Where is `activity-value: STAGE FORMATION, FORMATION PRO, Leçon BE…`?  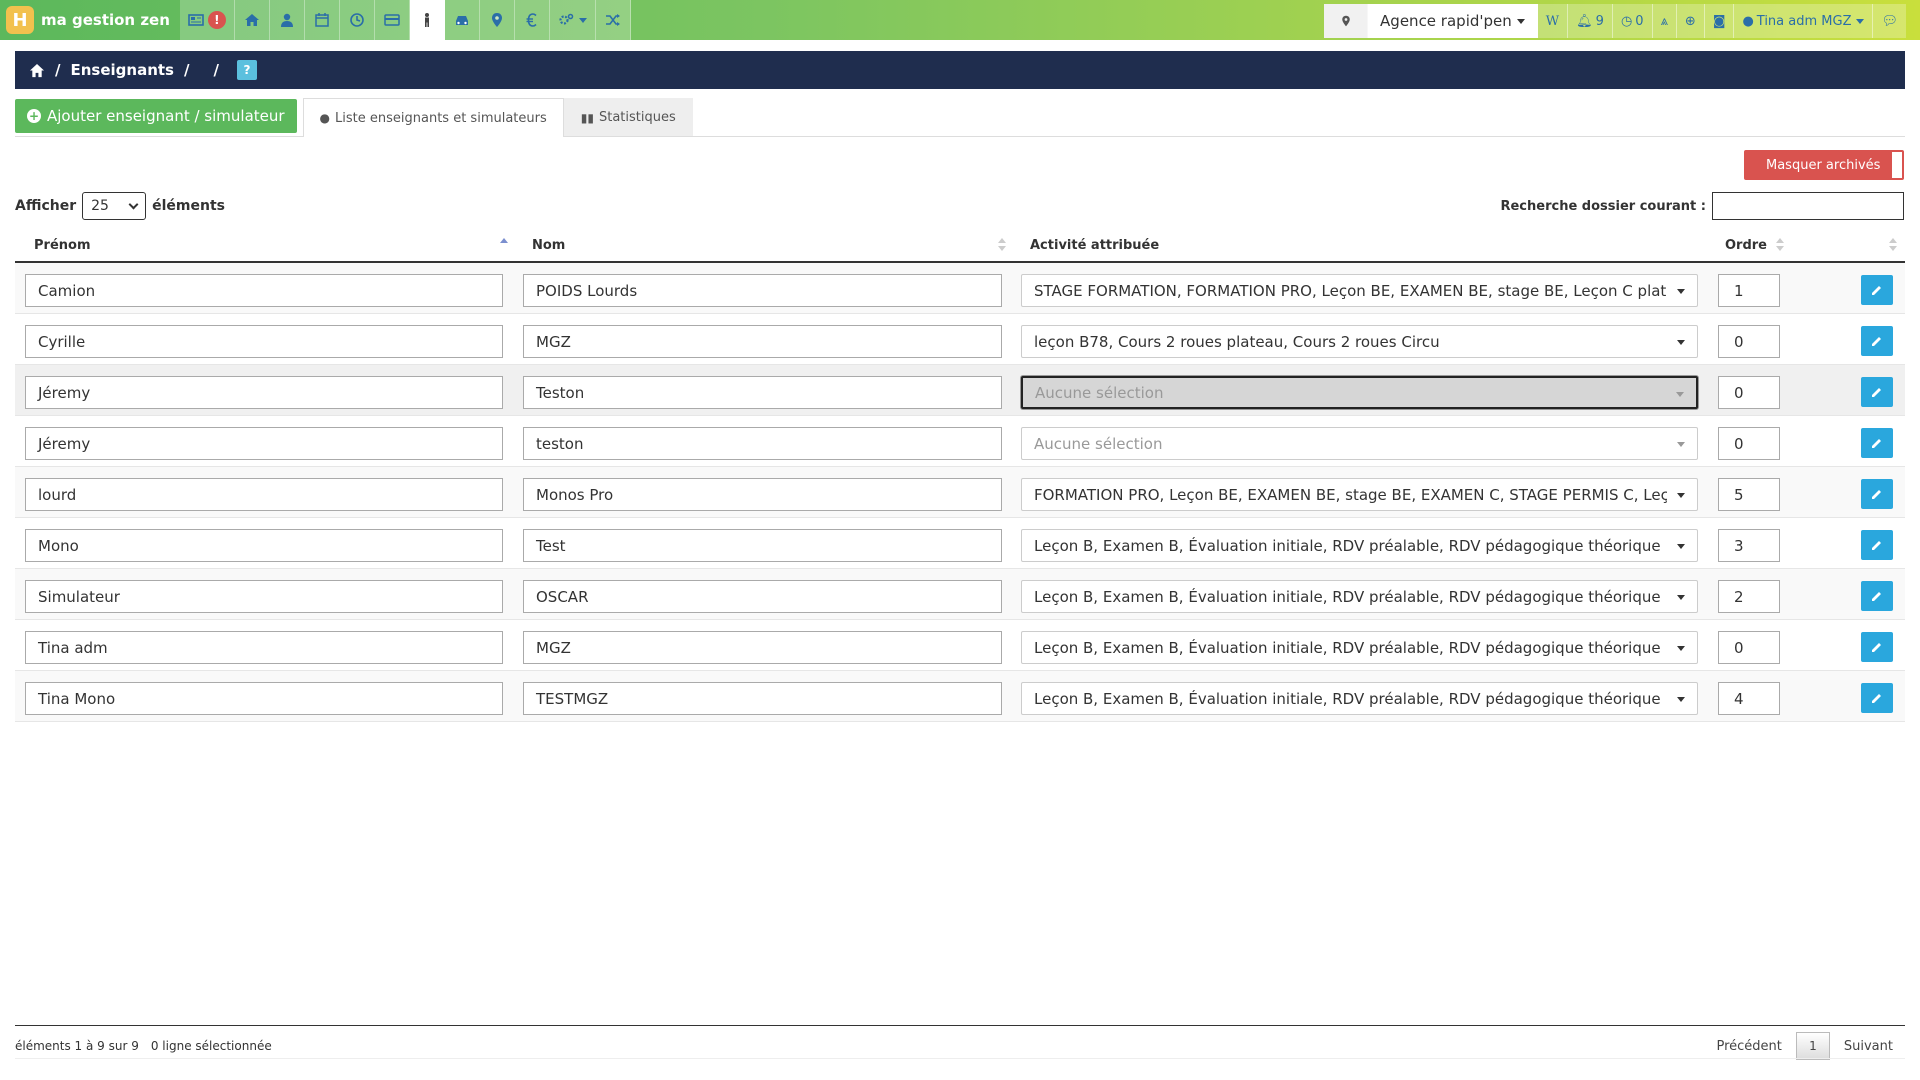
activity-value: STAGE FORMATION, FORMATION PRO, Leçon BE… is located at coordinates (1350, 290).